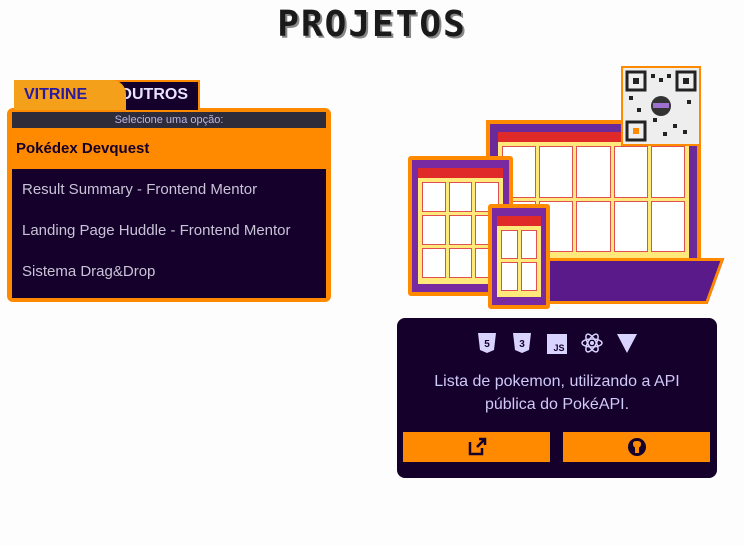 The height and width of the screenshot is (545, 744). I want to click on vite-icon, so click(627, 343).